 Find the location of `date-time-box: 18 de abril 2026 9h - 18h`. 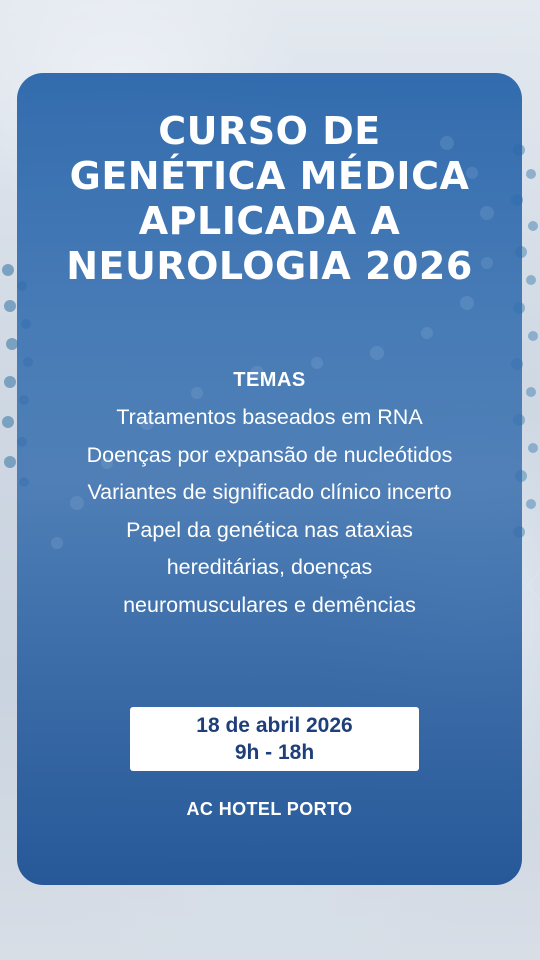

date-time-box: 18 de abril 2026 9h - 18h is located at coordinates (274, 739).